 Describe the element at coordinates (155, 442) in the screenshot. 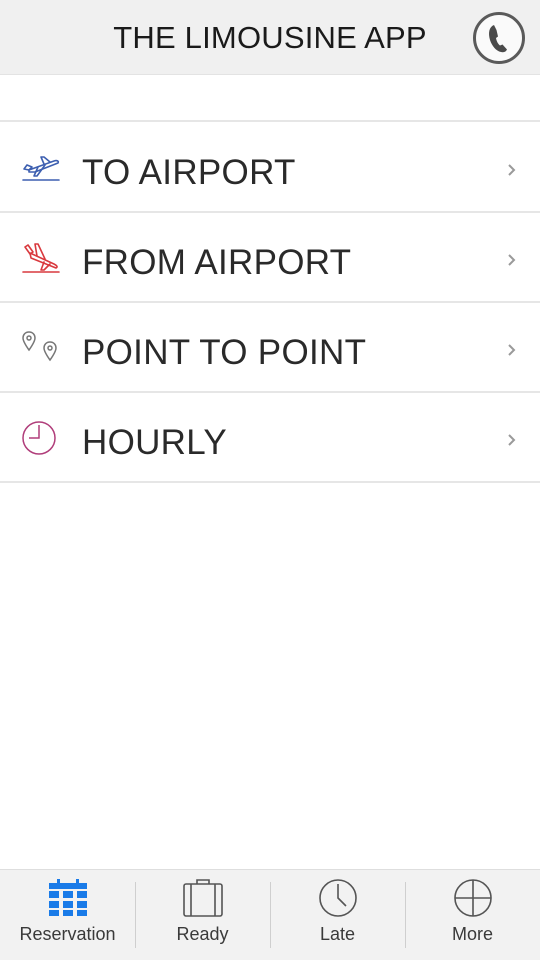

I see `menu-item-label: HOURLY` at that location.